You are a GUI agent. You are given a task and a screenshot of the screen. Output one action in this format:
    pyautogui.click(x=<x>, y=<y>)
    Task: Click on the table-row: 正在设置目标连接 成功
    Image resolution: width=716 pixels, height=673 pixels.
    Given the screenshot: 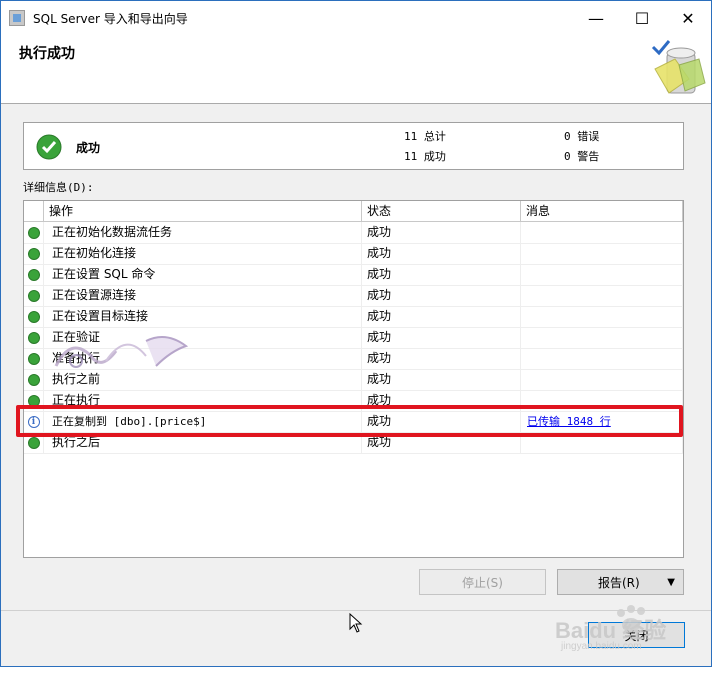 What is the action you would take?
    pyautogui.click(x=353, y=317)
    